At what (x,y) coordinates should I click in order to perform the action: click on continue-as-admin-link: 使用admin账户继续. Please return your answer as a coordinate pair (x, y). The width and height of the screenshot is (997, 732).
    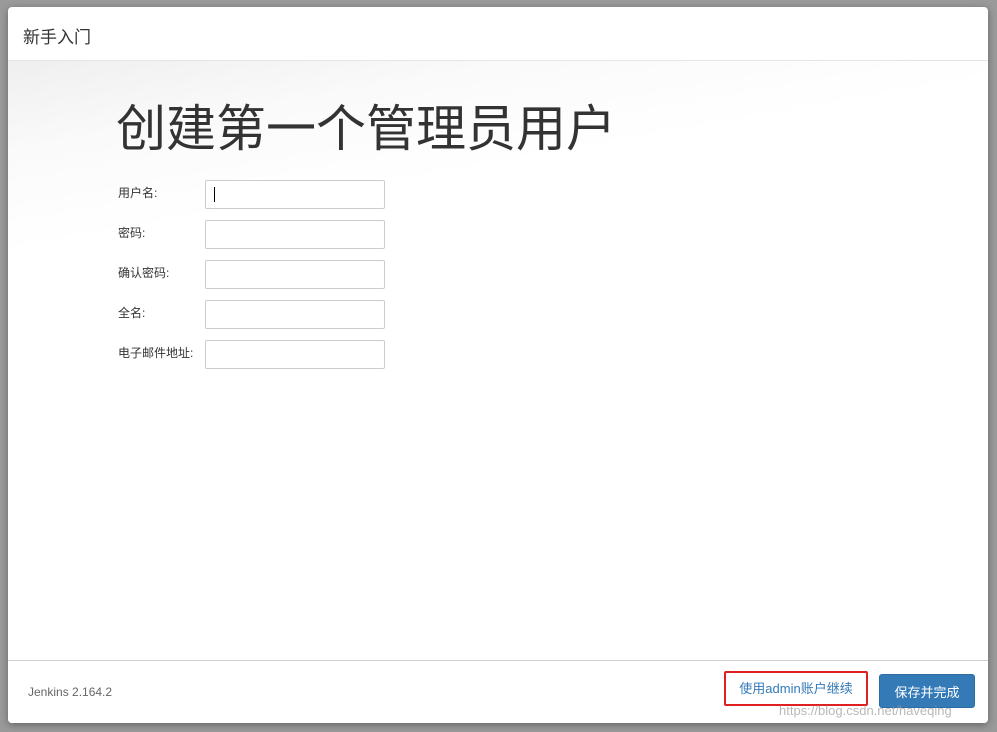
    Looking at the image, I should click on (796, 688).